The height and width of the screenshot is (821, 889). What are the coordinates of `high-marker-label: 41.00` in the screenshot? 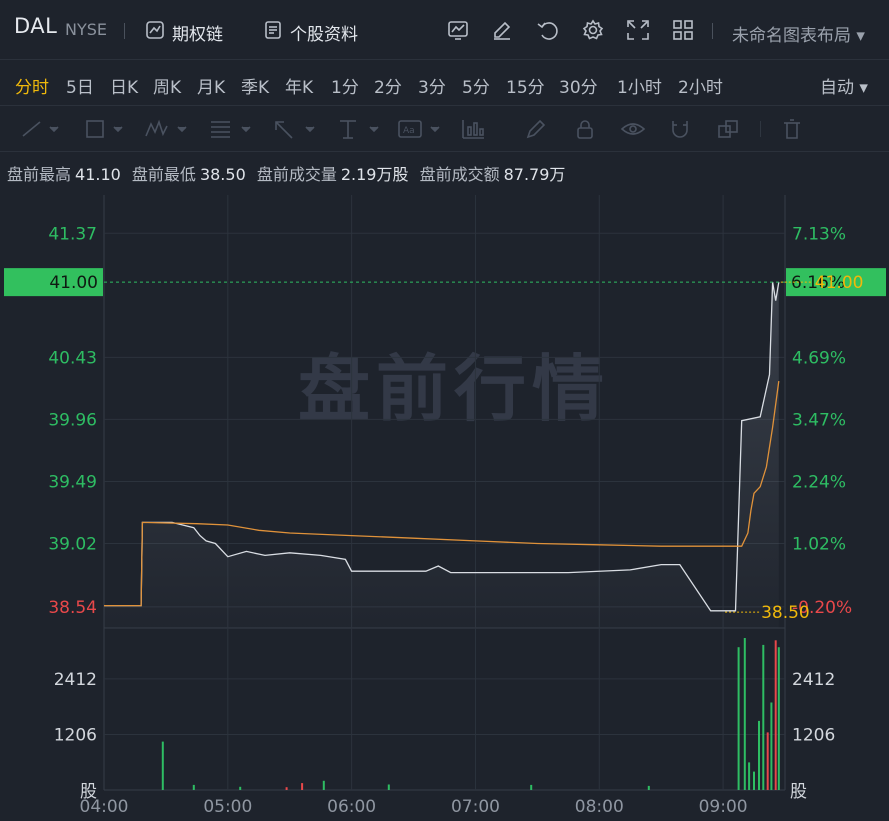 It's located at (839, 283).